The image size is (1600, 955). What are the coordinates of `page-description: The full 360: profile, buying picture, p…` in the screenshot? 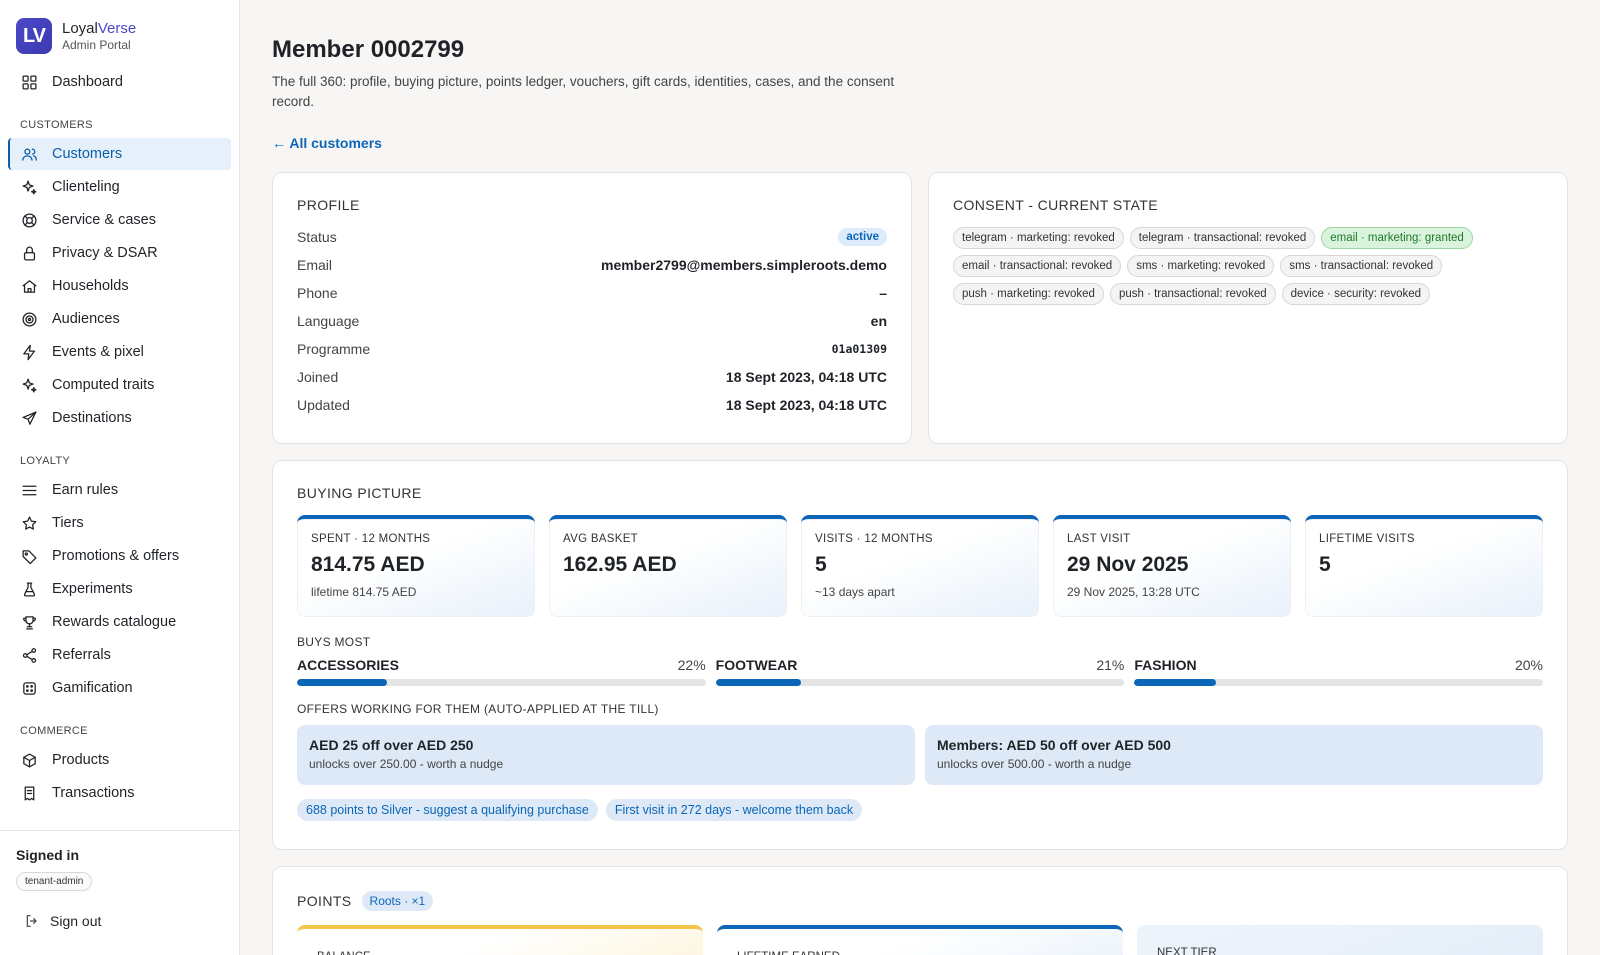 It's located at (583, 92).